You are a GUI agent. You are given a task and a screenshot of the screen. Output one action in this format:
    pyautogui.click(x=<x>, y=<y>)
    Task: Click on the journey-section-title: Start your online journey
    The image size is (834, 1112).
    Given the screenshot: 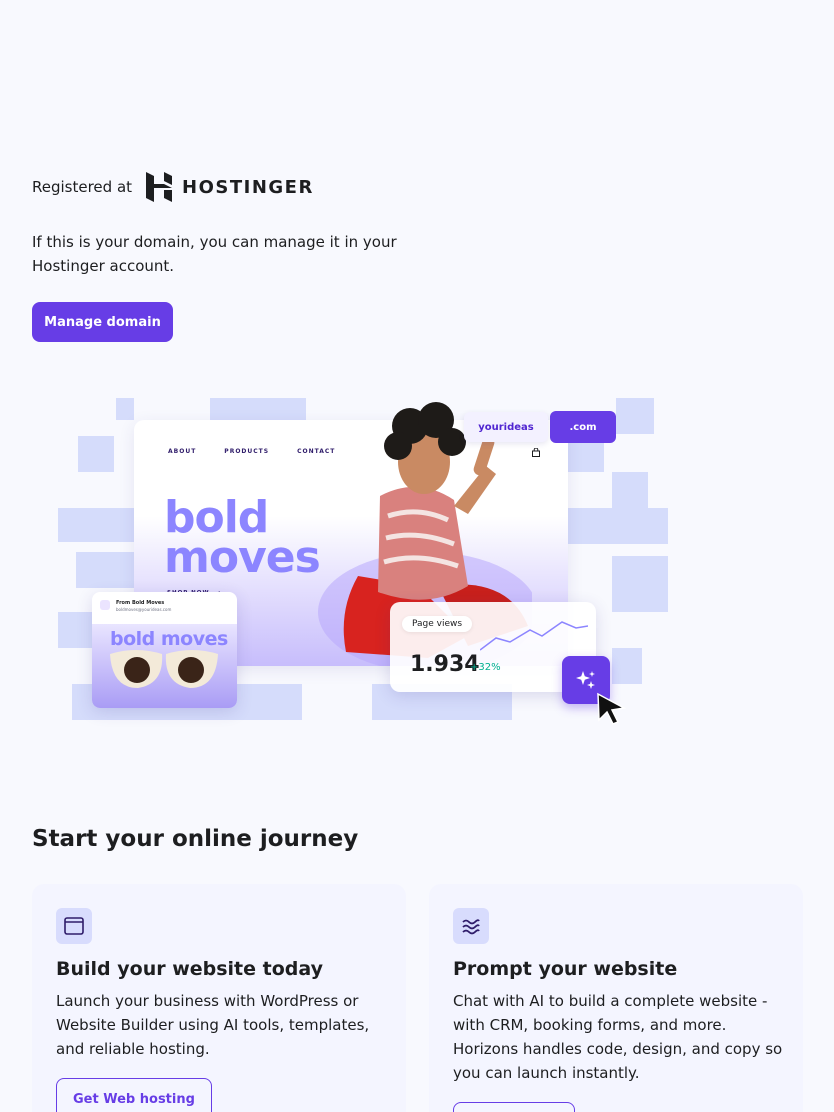 What is the action you would take?
    pyautogui.click(x=195, y=839)
    